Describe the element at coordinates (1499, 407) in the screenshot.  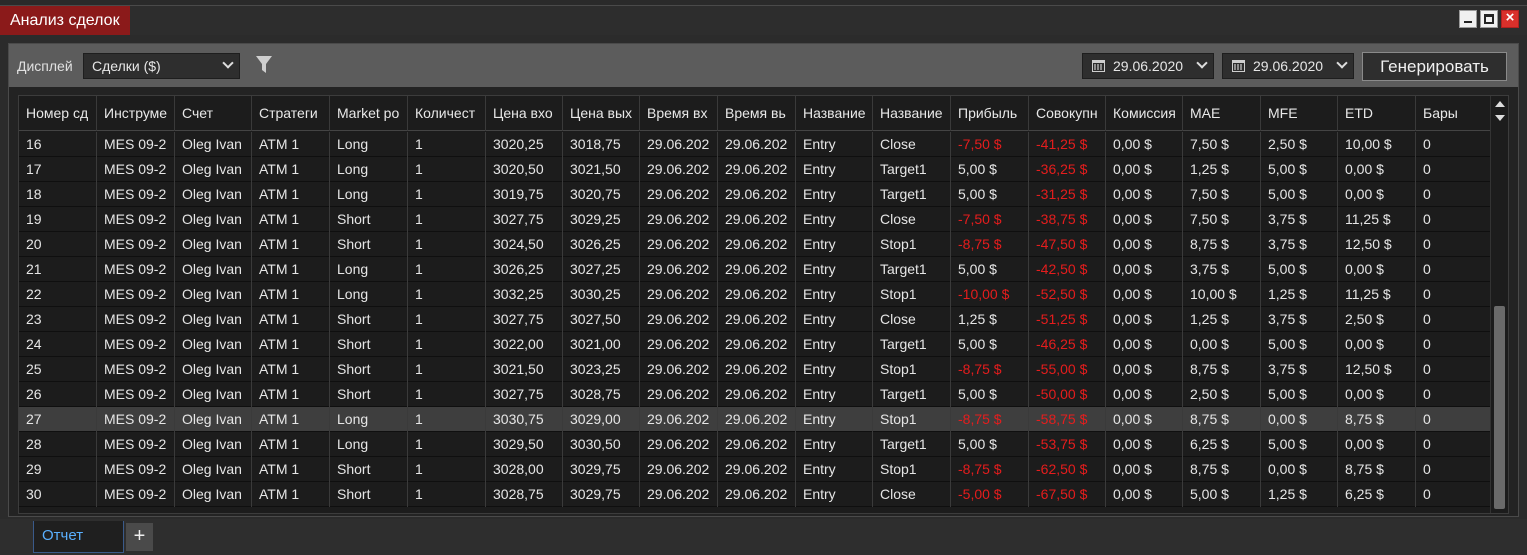
I see `scrollbar-thumb` at that location.